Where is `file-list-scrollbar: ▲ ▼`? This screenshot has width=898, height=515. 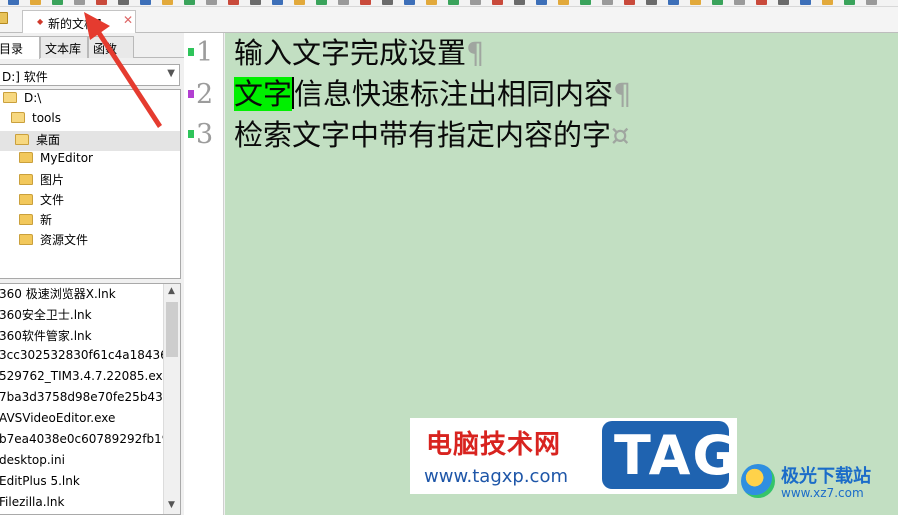
file-list-scrollbar: ▲ ▼ is located at coordinates (171, 399).